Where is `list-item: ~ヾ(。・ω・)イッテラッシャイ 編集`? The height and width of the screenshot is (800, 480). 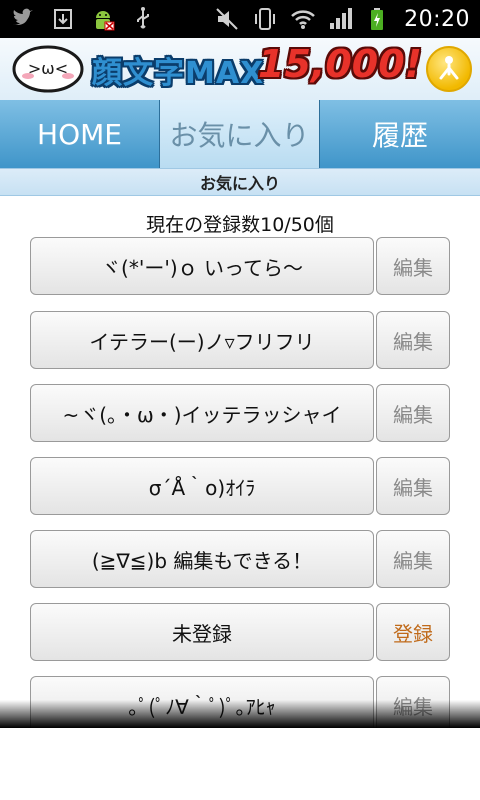
list-item: ~ヾ(。・ω・)イッテラッシャイ 編集 is located at coordinates (240, 413).